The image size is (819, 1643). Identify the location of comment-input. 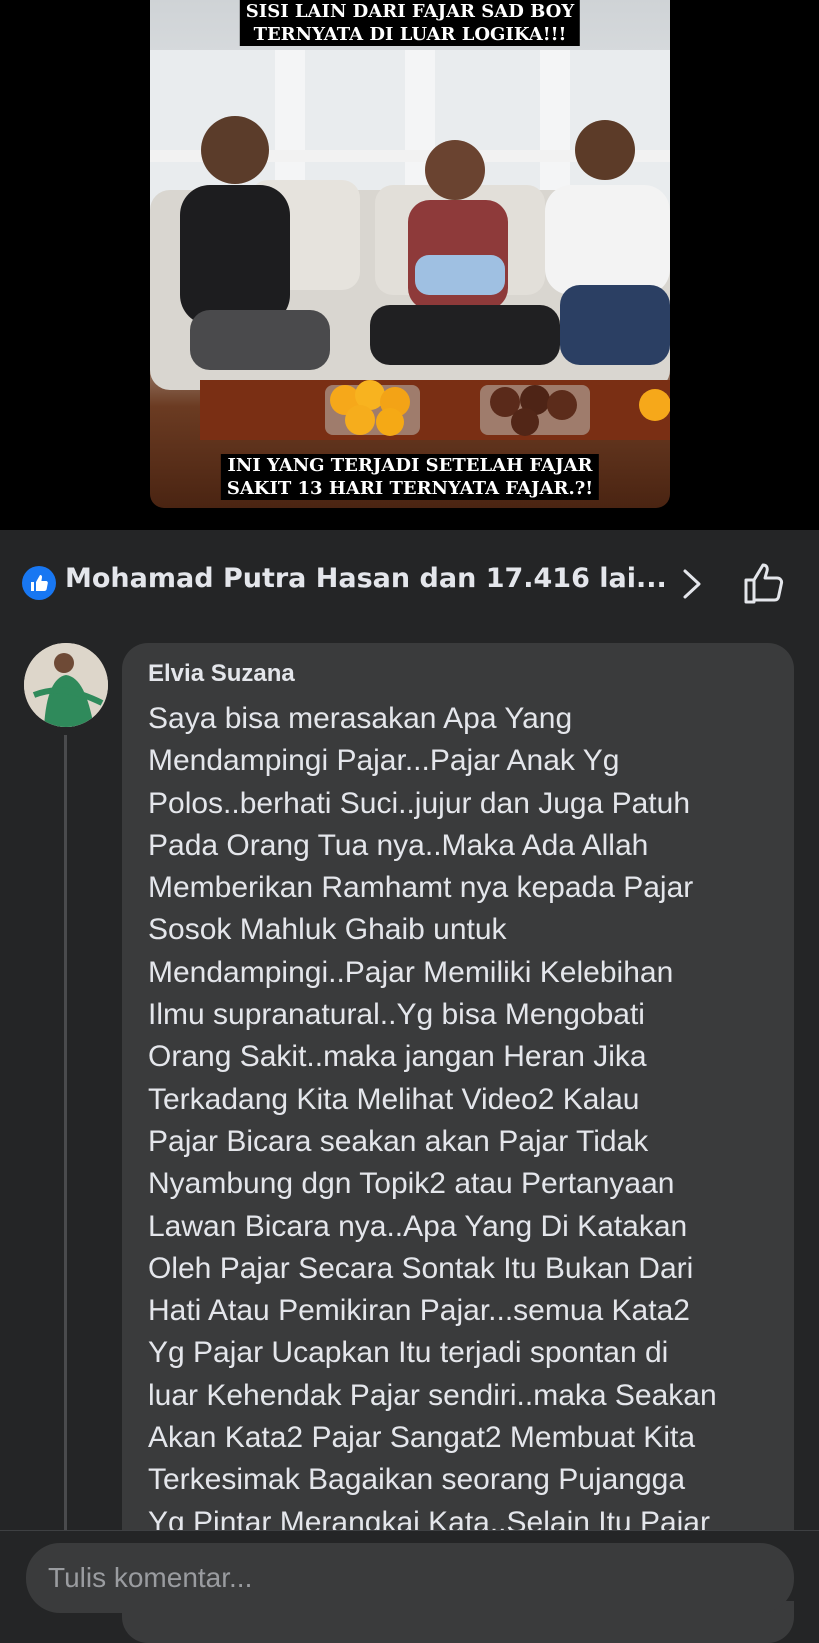
(410, 1578).